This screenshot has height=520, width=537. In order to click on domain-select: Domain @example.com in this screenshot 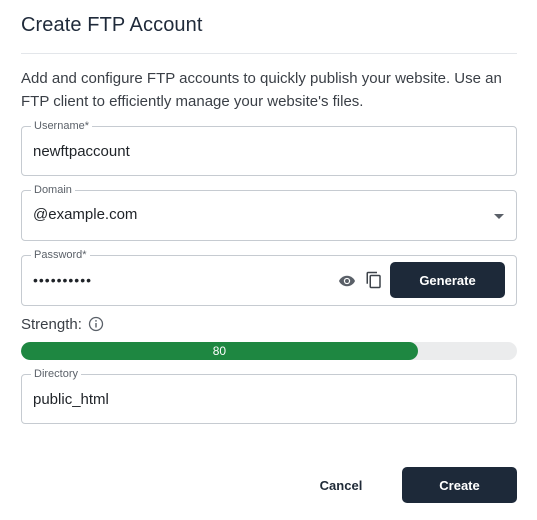, I will do `click(269, 212)`.